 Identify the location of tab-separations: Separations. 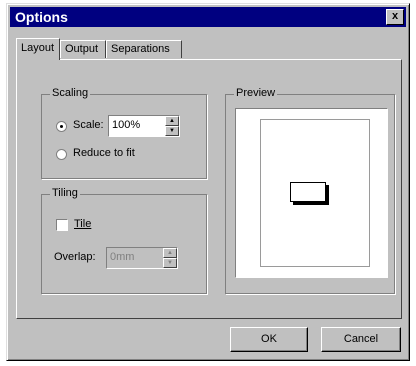
(144, 49).